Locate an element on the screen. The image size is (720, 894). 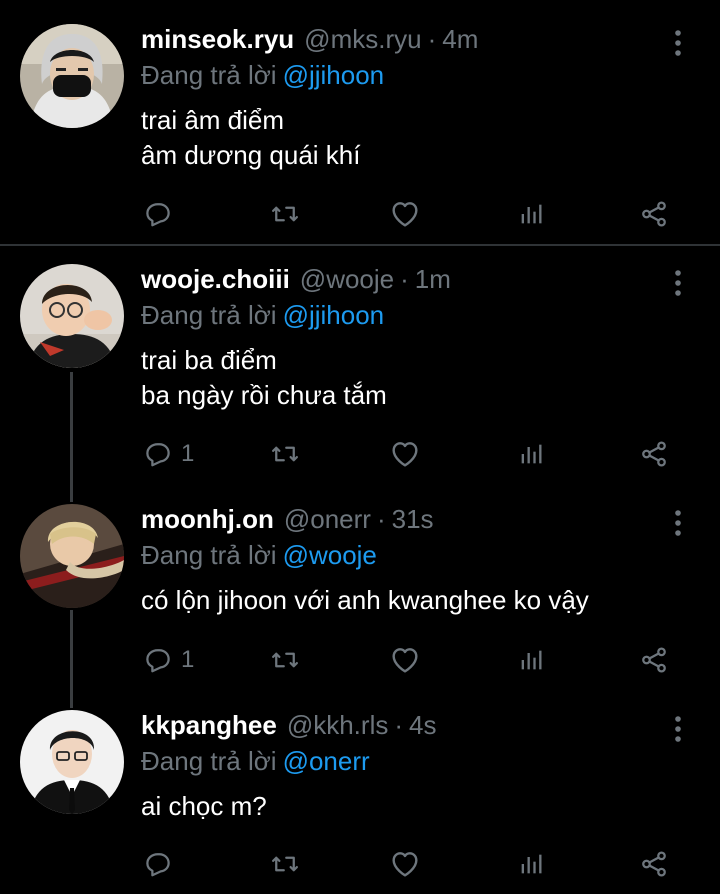
display-name: minseok.ryu is located at coordinates (217, 39).